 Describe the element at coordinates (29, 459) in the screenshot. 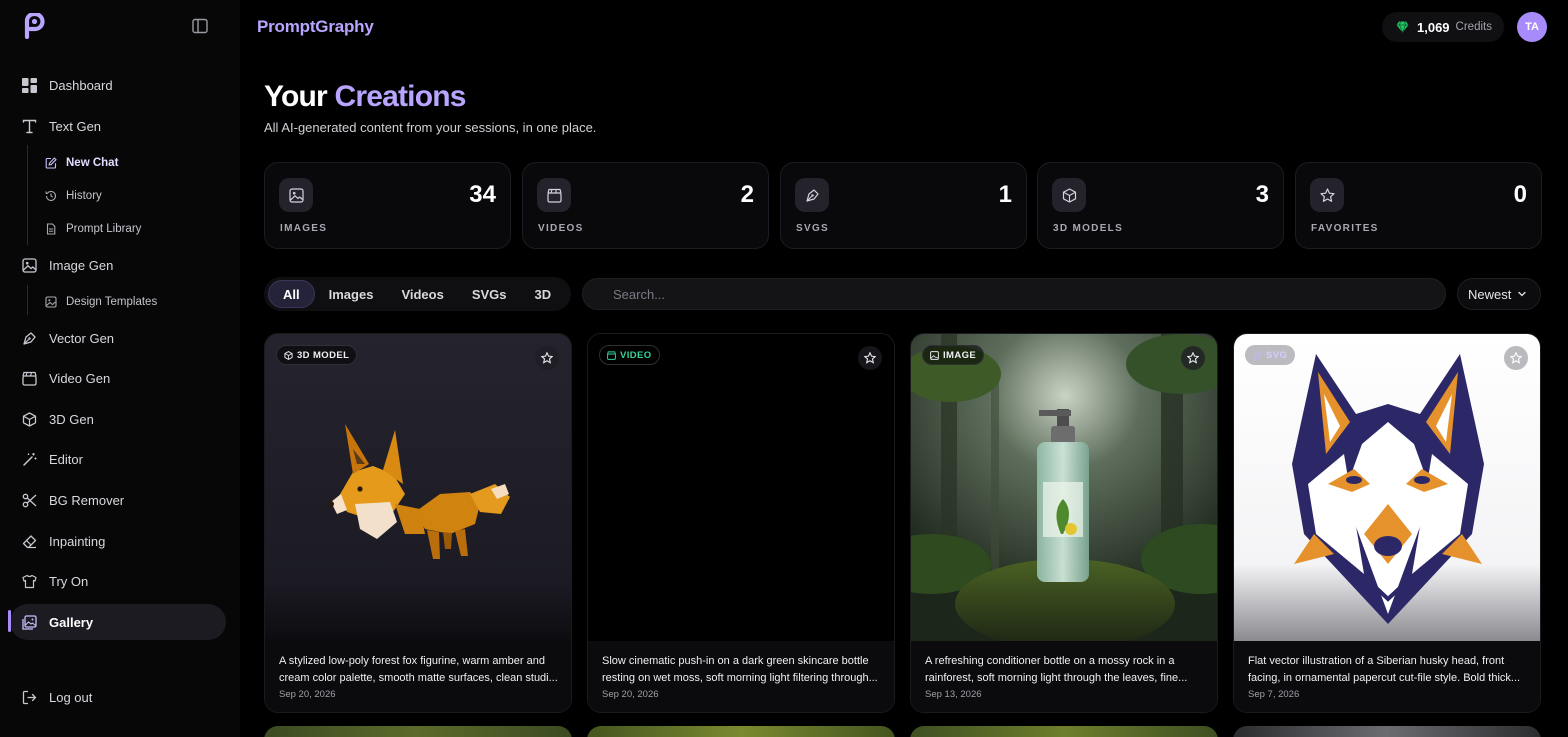

I see `magic-wand-icon` at that location.